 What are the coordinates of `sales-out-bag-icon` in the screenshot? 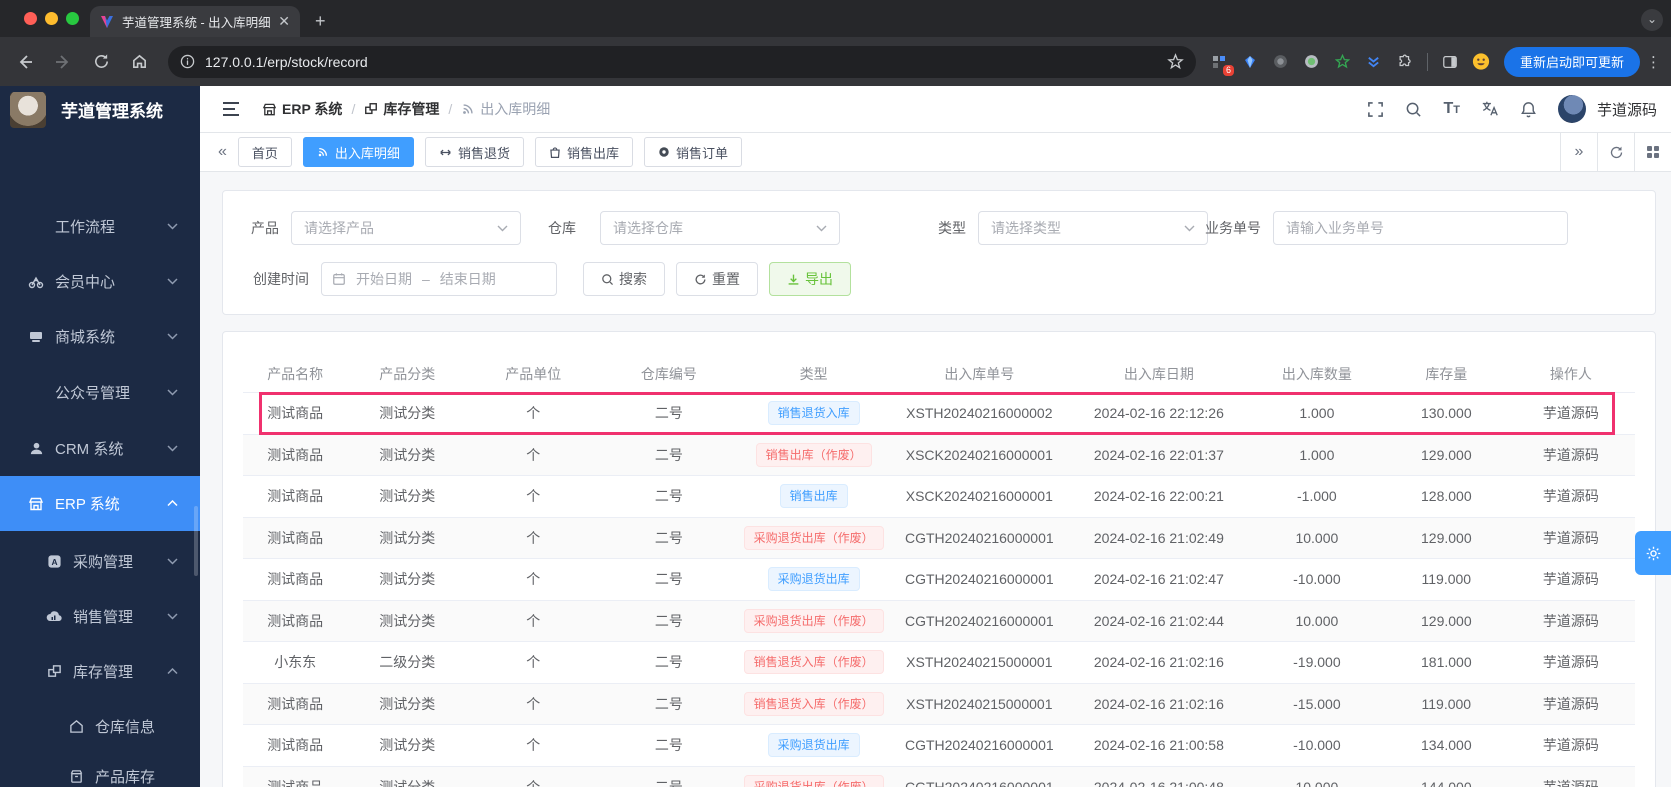 It's located at (555, 152).